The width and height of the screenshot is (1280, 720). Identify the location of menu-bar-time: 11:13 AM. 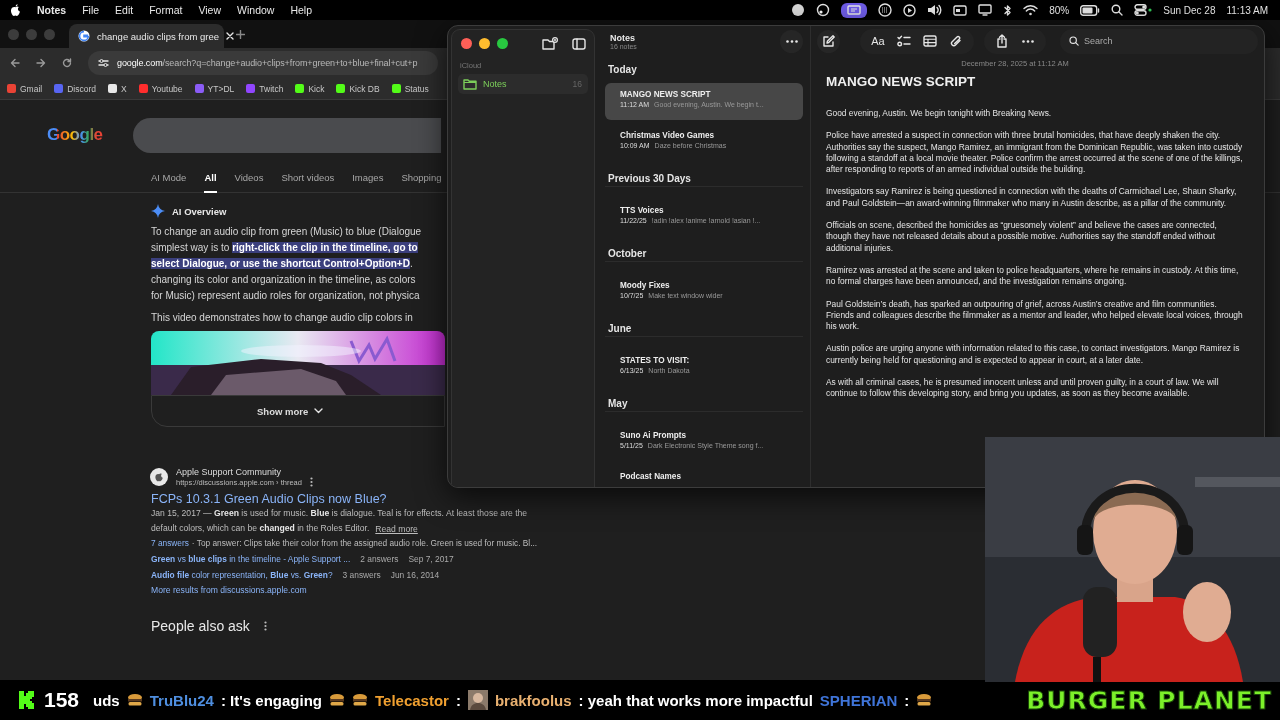
(1247, 10).